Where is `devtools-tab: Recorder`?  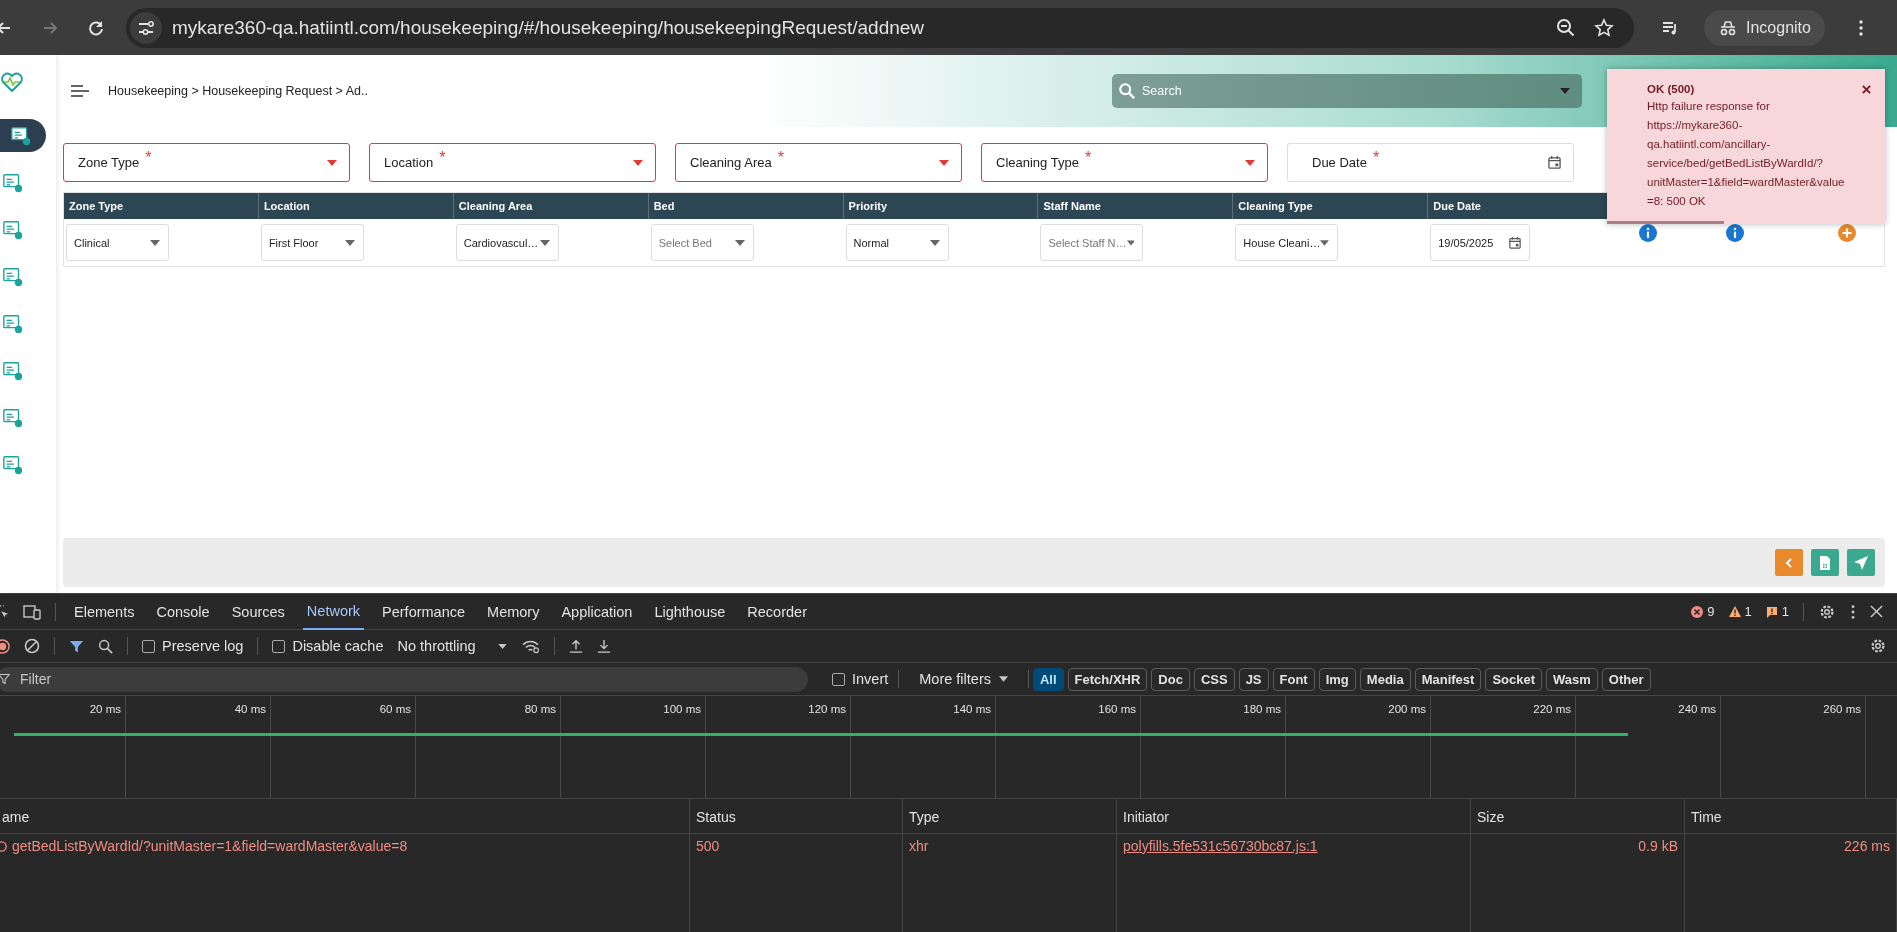 devtools-tab: Recorder is located at coordinates (777, 611).